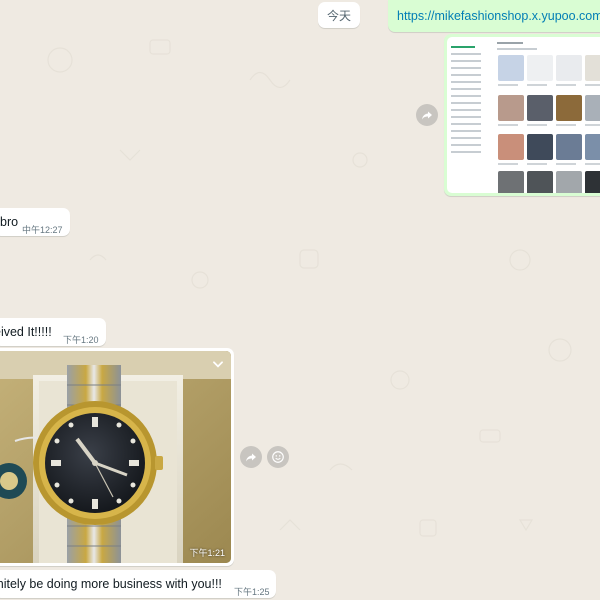 Image resolution: width=600 pixels, height=600 pixels. Describe the element at coordinates (207, 553) in the screenshot. I see `message-timestamp: 下午1:21` at that location.